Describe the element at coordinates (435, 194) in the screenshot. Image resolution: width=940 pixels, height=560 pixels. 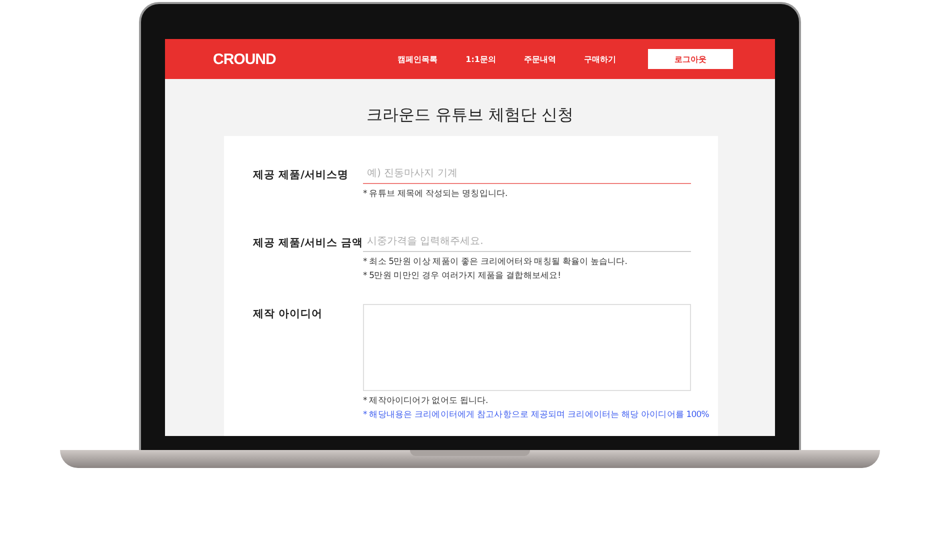
I see `help-text: * 유튜브 제목에 작성되는 명칭입니다.` at that location.